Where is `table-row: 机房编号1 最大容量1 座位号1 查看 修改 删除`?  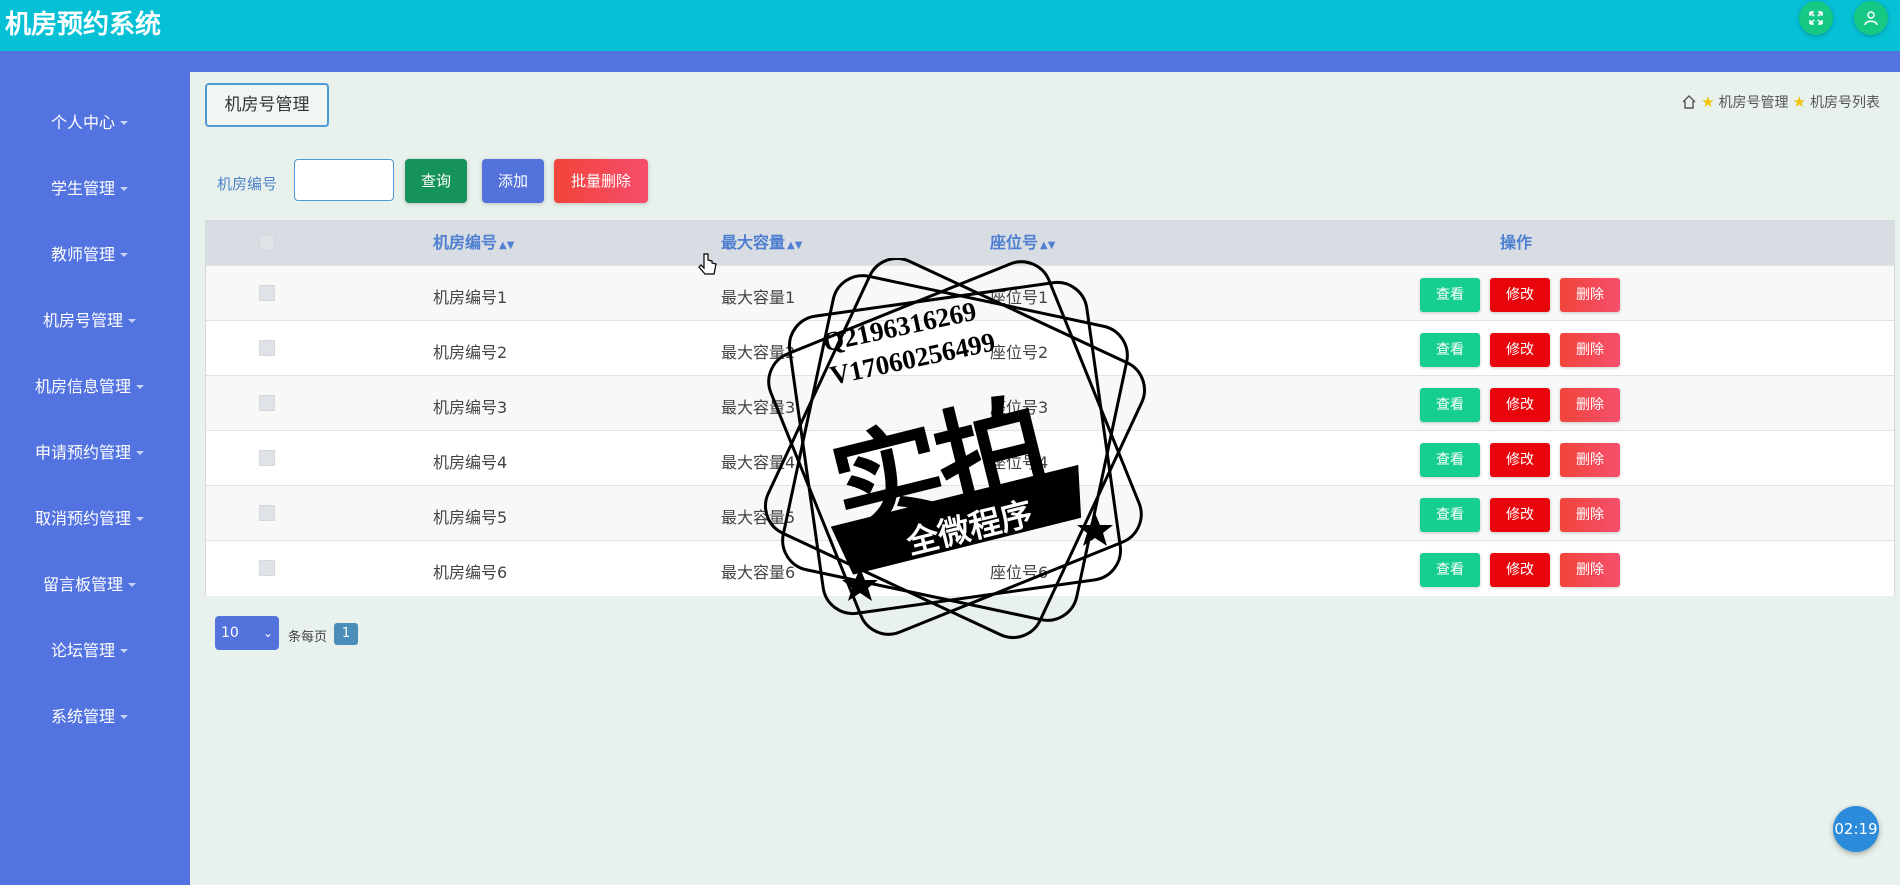 table-row: 机房编号1 最大容量1 座位号1 查看 修改 删除 is located at coordinates (1050, 293).